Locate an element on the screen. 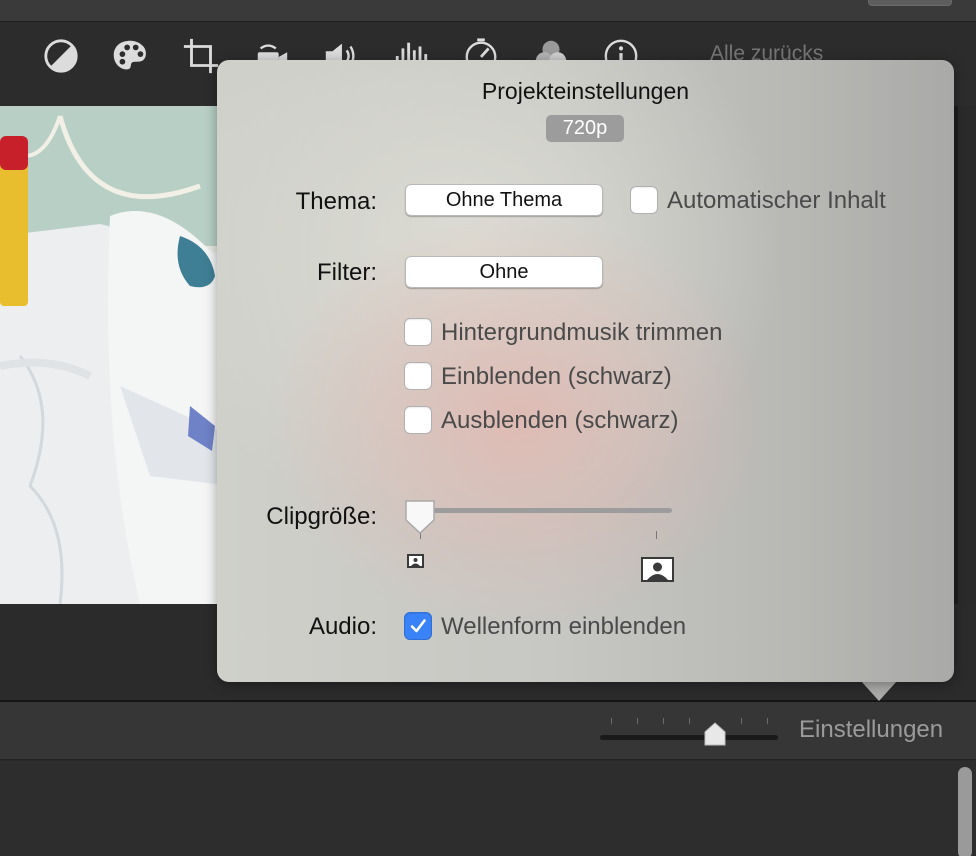 The image size is (976, 856). resolution-badge: 720p is located at coordinates (585, 128).